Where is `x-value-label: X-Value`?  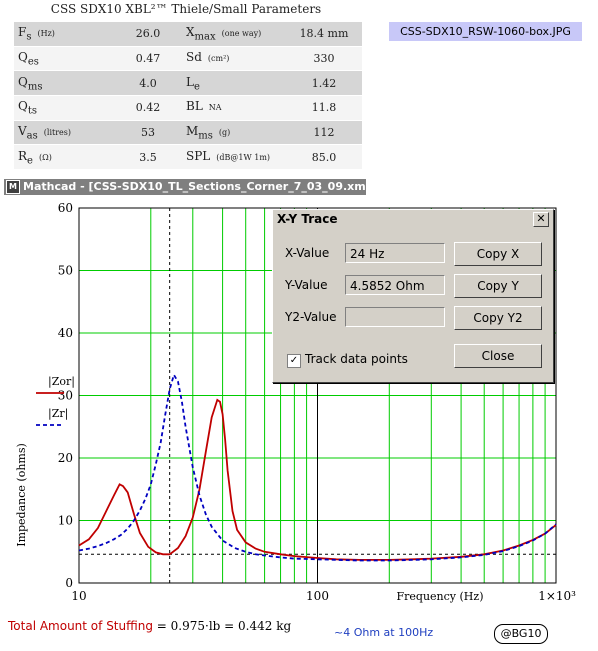
x-value-label: X-Value is located at coordinates (307, 253).